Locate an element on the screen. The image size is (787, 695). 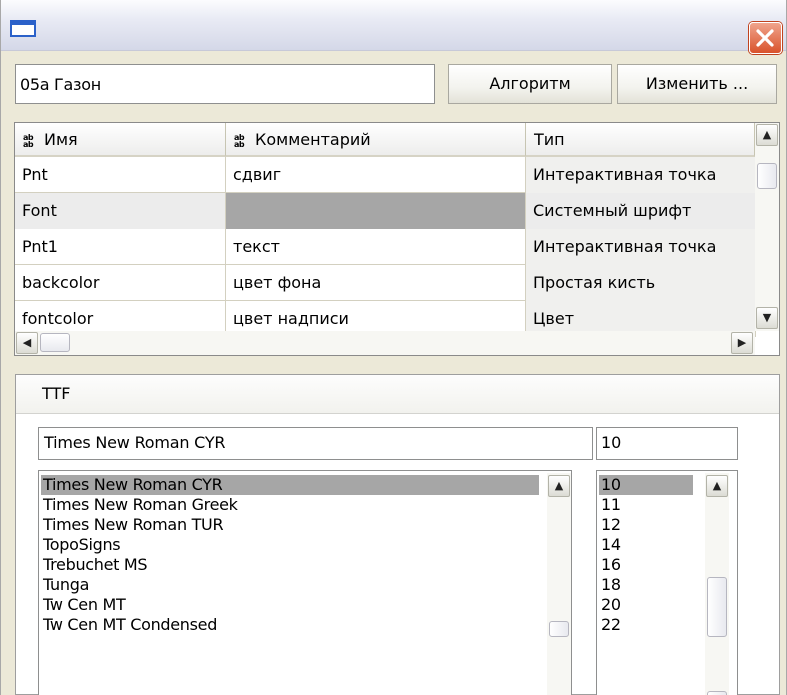
column-header-type: Тип is located at coordinates (640, 140).